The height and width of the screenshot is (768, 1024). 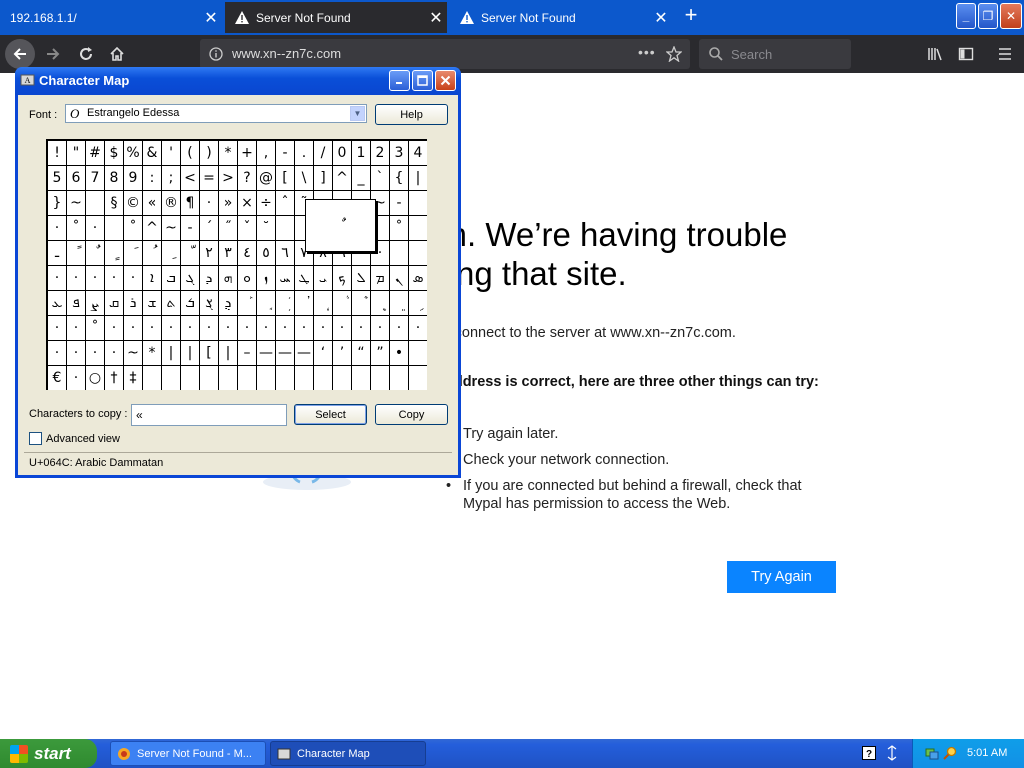 What do you see at coordinates (95, 378) in the screenshot?
I see `character-cell: ○` at bounding box center [95, 378].